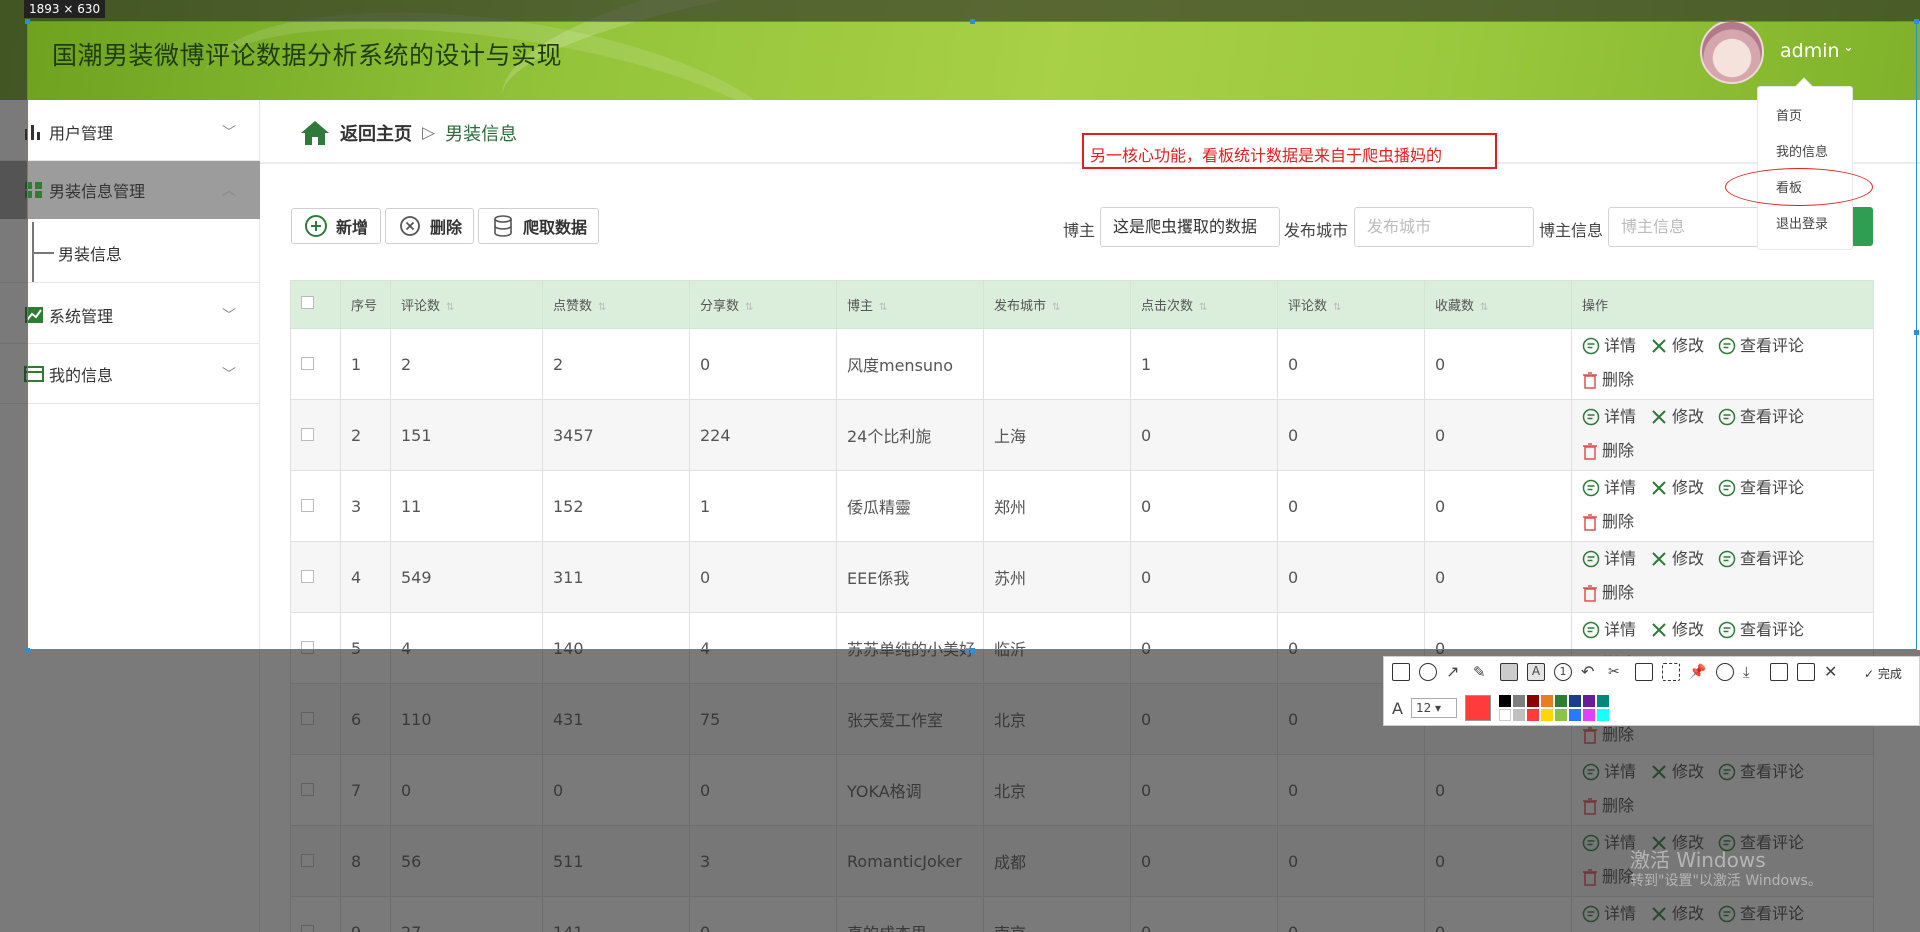 Image resolution: width=1920 pixels, height=932 pixels. Describe the element at coordinates (960, 10) in the screenshot. I see `capture-dim-top` at that location.